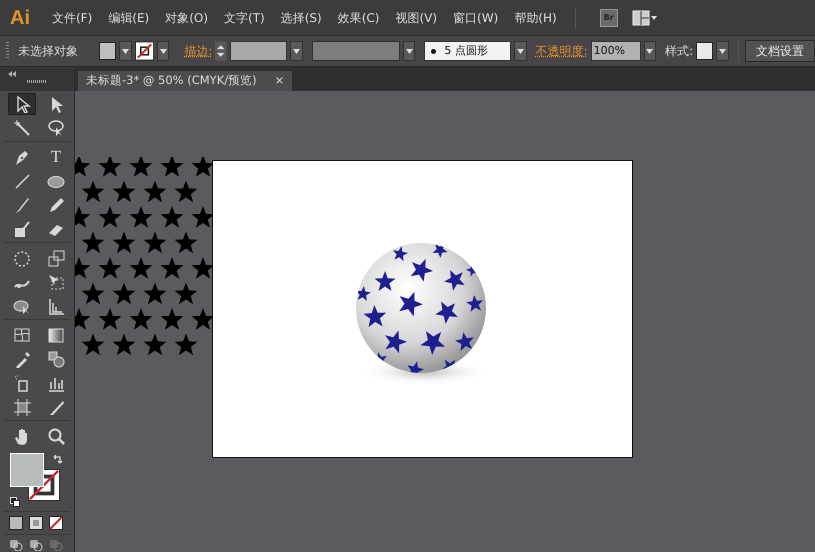 Image resolution: width=815 pixels, height=552 pixels. I want to click on document-tab: 未标题-3* @ 50% (CMYK/预览) ×, so click(185, 81).